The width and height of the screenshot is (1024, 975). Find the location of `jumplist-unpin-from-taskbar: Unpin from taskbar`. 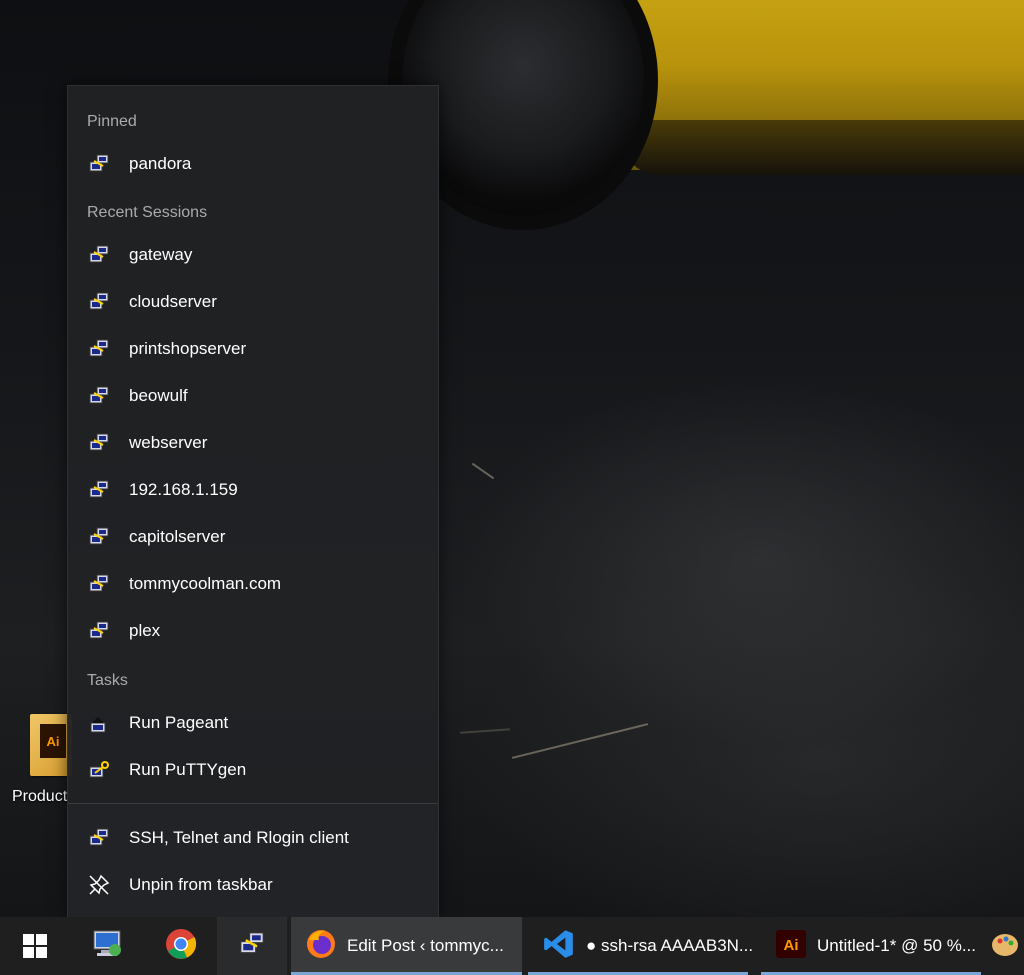

jumplist-unpin-from-taskbar: Unpin from taskbar is located at coordinates (253, 885).